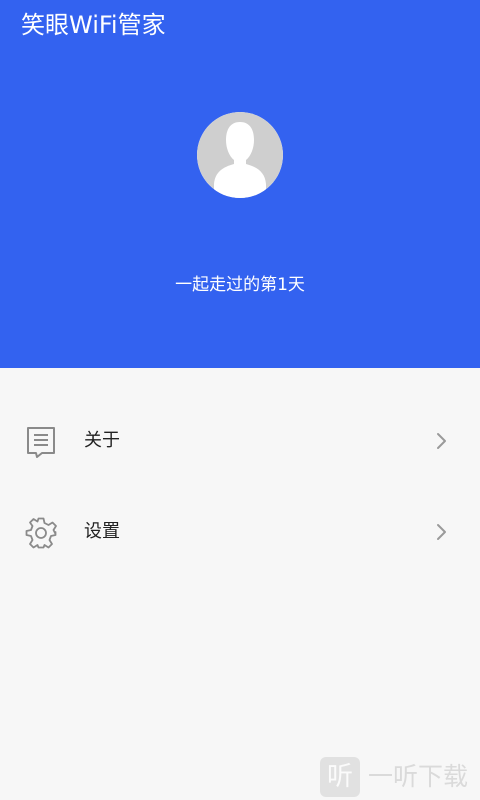 This screenshot has width=480, height=800. What do you see at coordinates (93, 25) in the screenshot?
I see `app-title: 笑眼WiFi管家` at bounding box center [93, 25].